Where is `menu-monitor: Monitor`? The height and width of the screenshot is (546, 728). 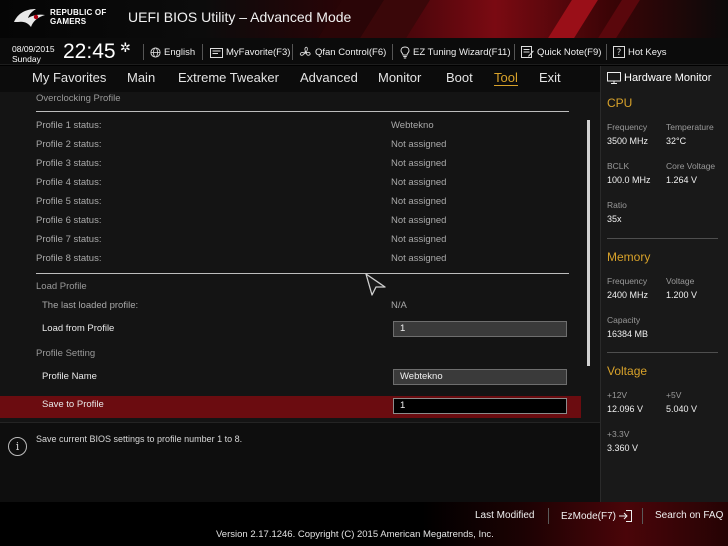
menu-monitor: Monitor is located at coordinates (399, 77).